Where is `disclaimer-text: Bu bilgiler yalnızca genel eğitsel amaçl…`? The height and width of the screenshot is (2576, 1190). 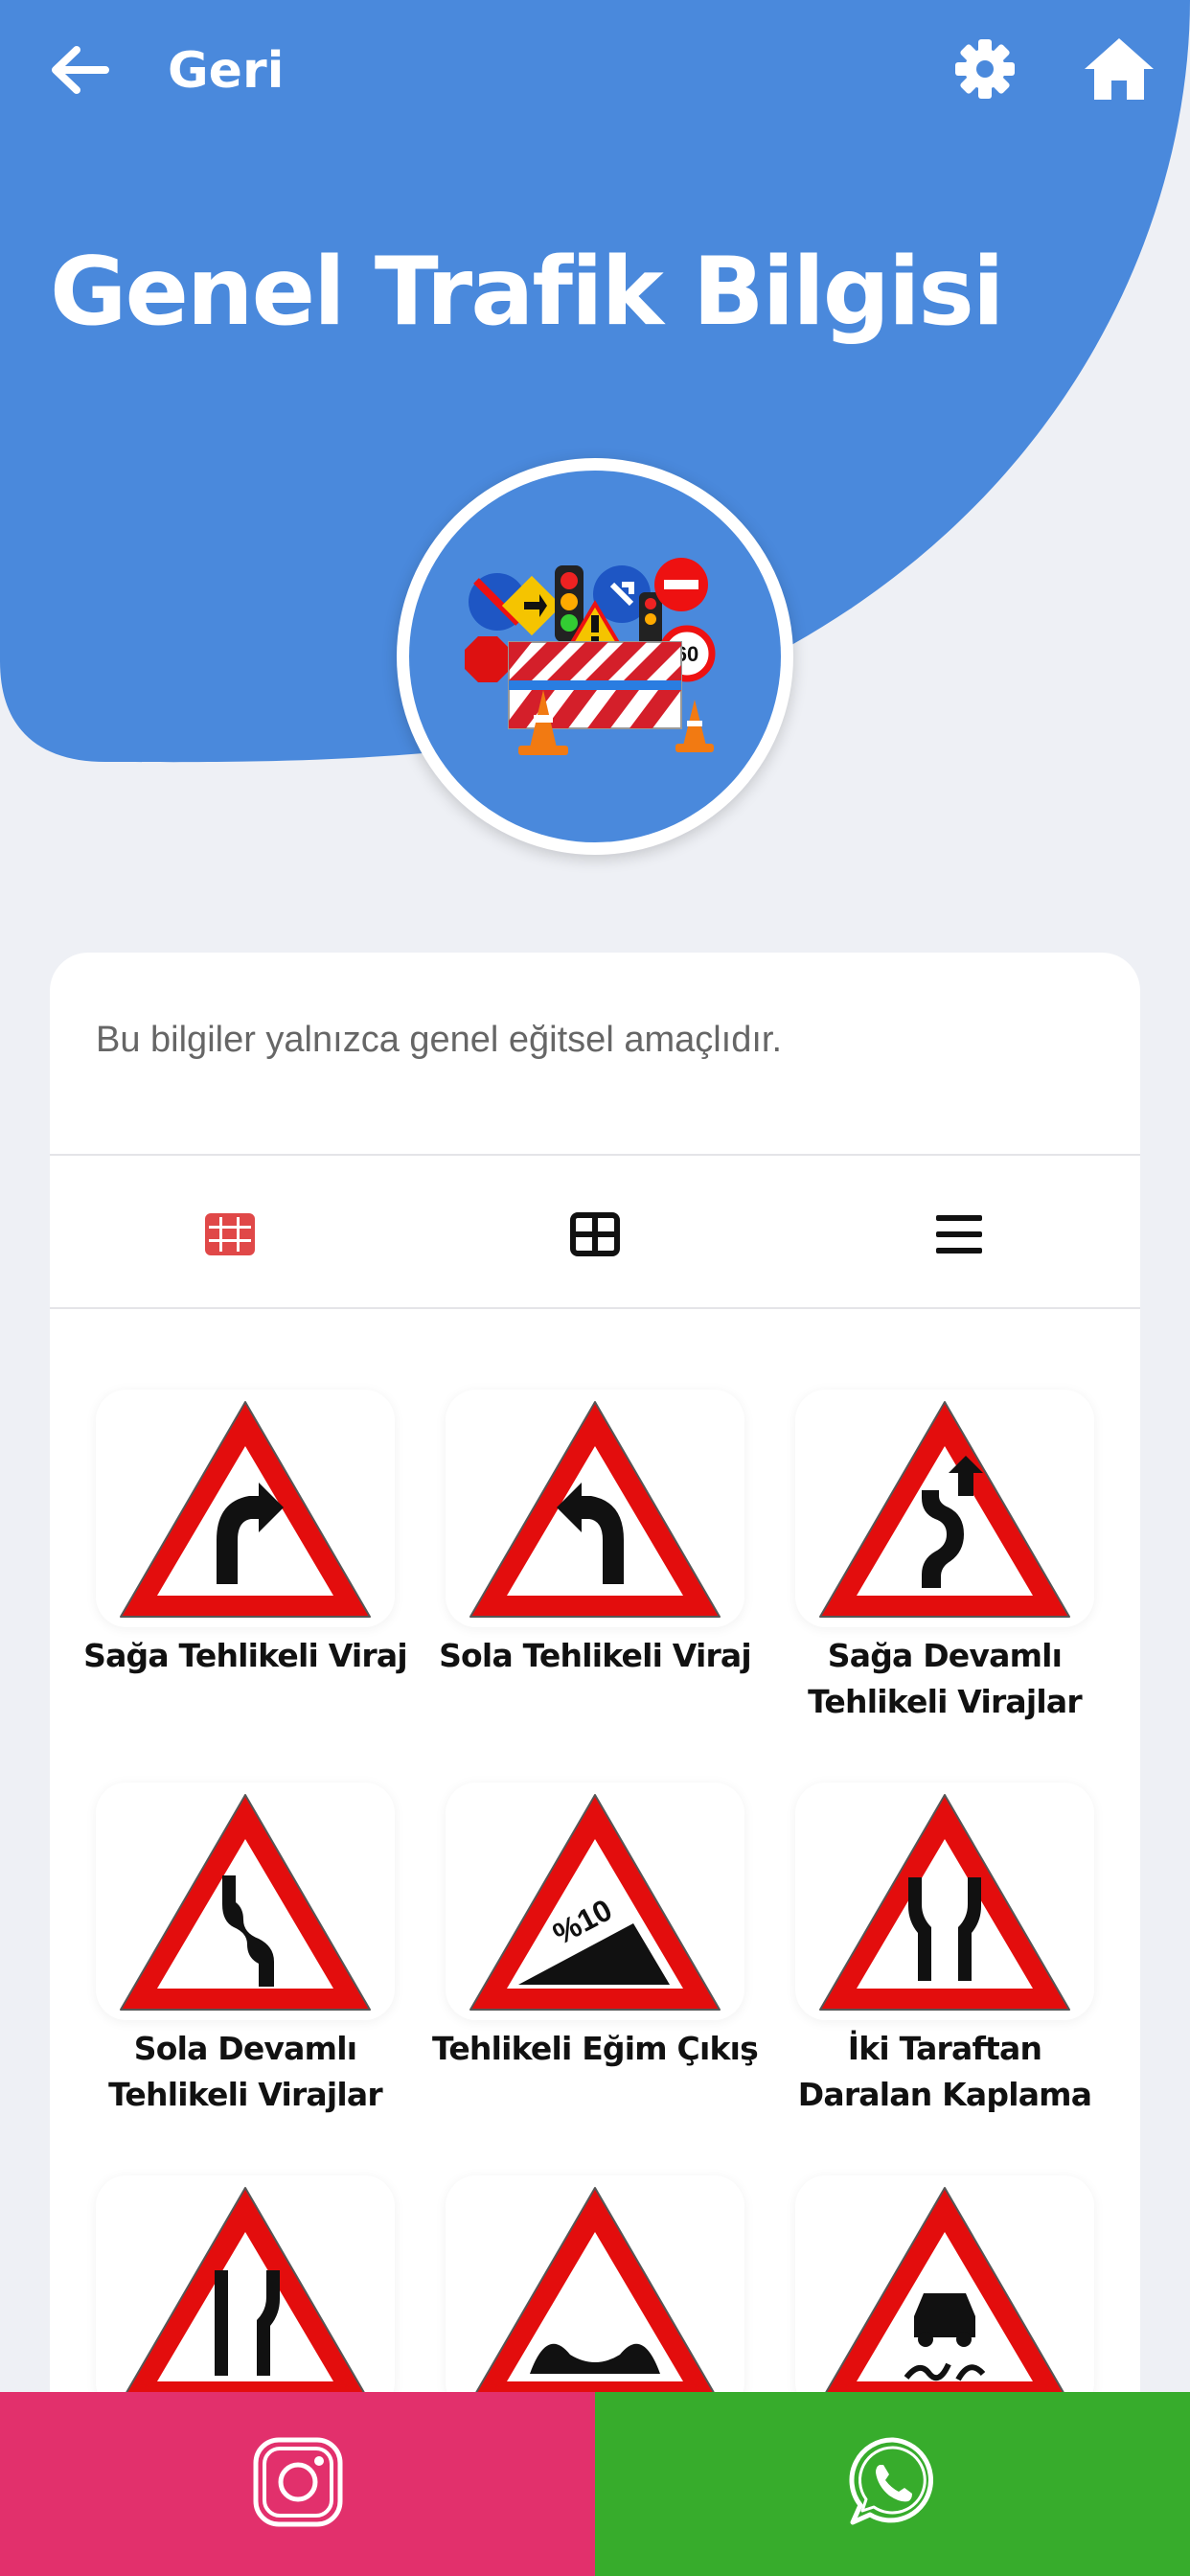 disclaimer-text: Bu bilgiler yalnızca genel eğitsel amaçl… is located at coordinates (440, 1040).